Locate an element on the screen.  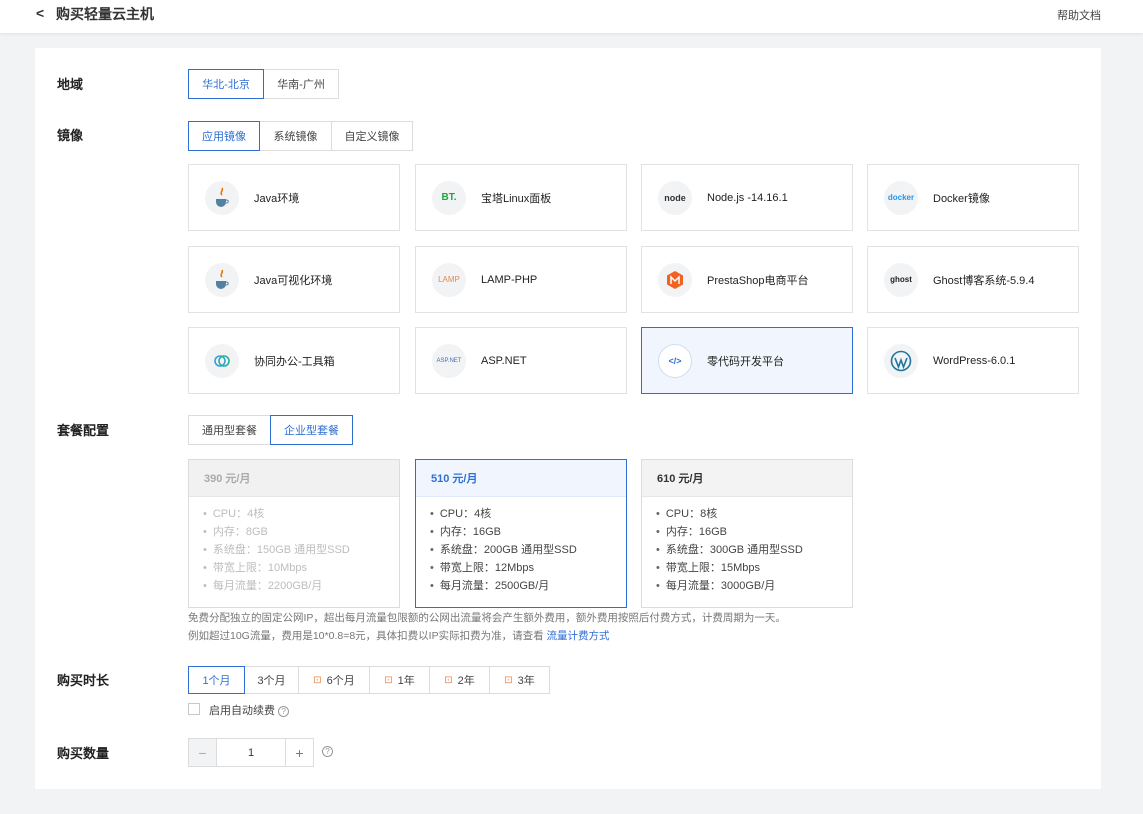
plan-spec-disk: 系统盘：300GB 通用型SSD is located at coordinates (754, 550).